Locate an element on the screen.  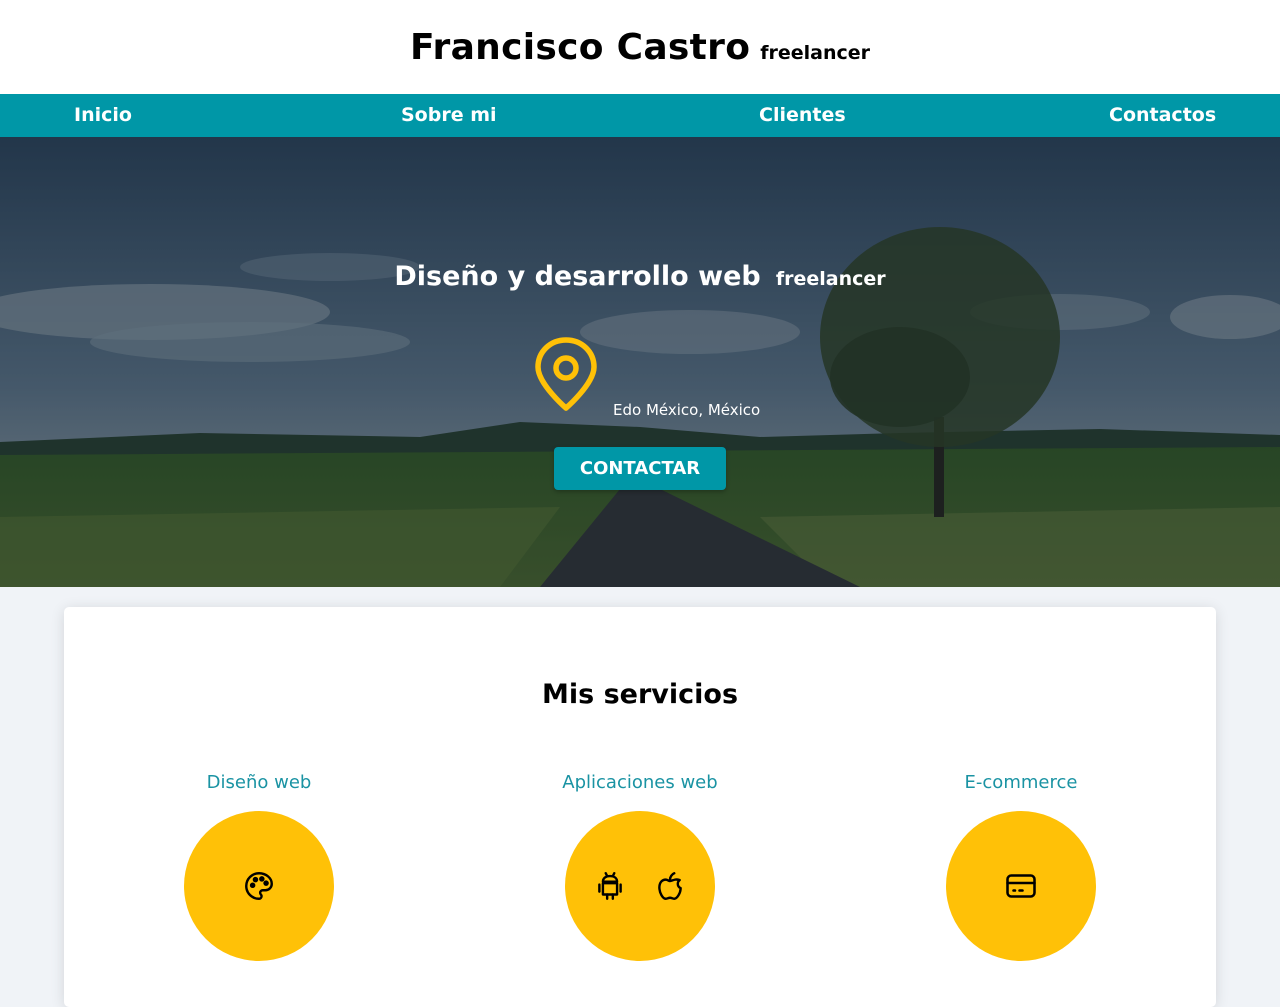
service-name: E-commerce is located at coordinates (1021, 782).